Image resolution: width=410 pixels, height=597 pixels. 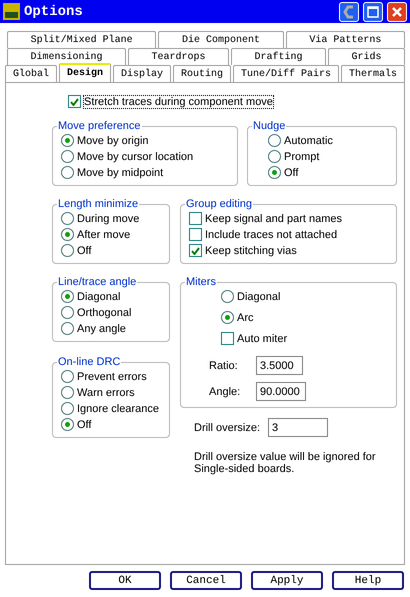 I want to click on option-label: Prompt, so click(x=302, y=156).